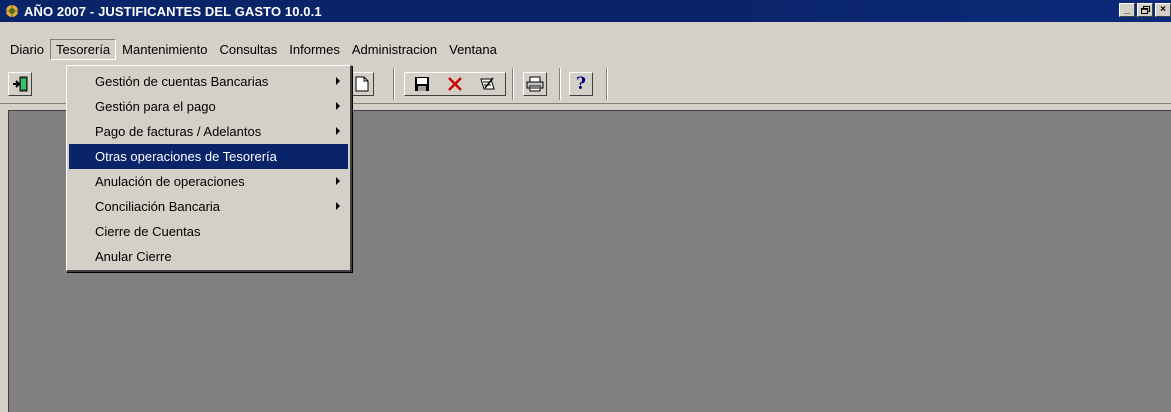 This screenshot has width=1171, height=412. What do you see at coordinates (248, 49) in the screenshot?
I see `menu-consultas: Consultas` at bounding box center [248, 49].